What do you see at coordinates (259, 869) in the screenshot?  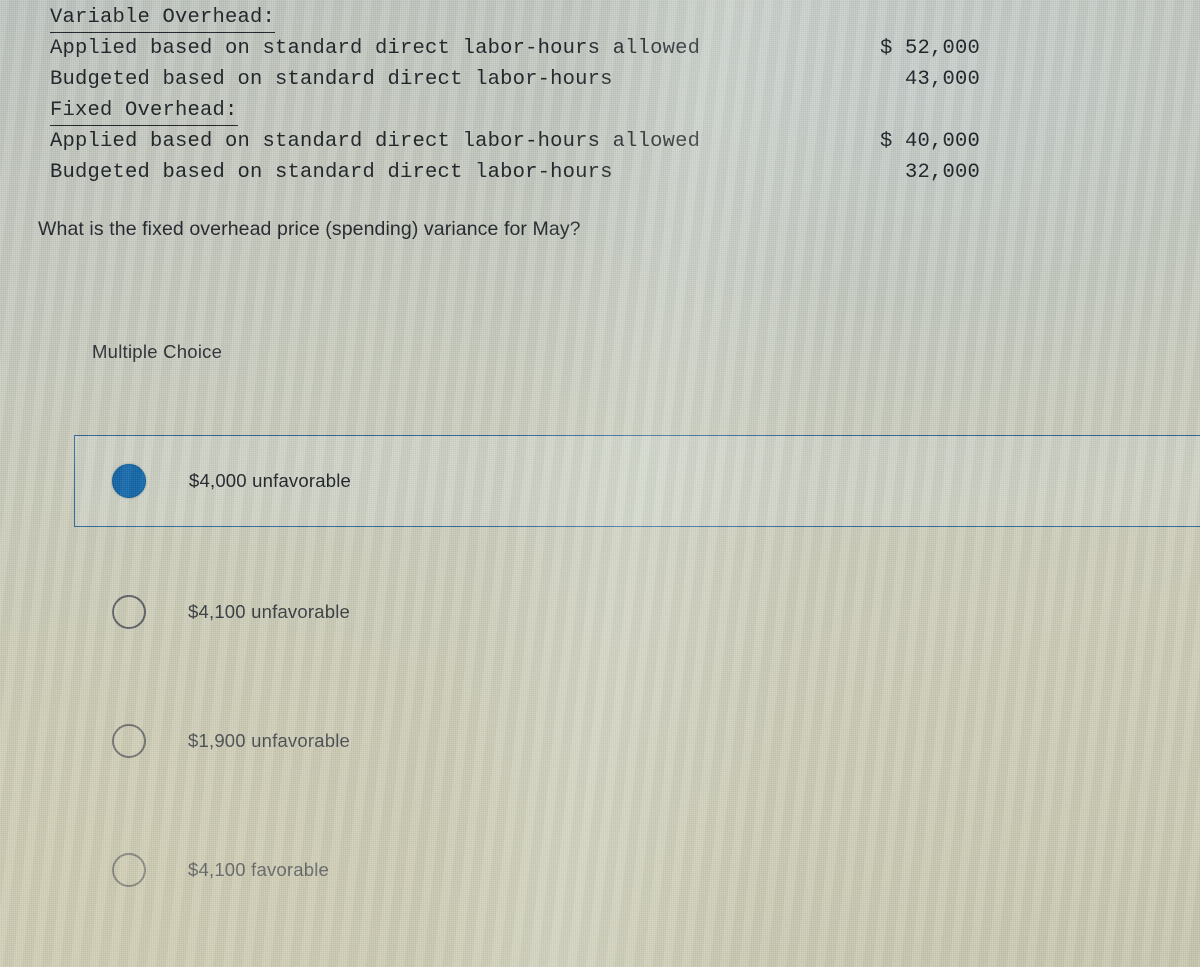 I see `answer-option-label: $4,100 favorable` at bounding box center [259, 869].